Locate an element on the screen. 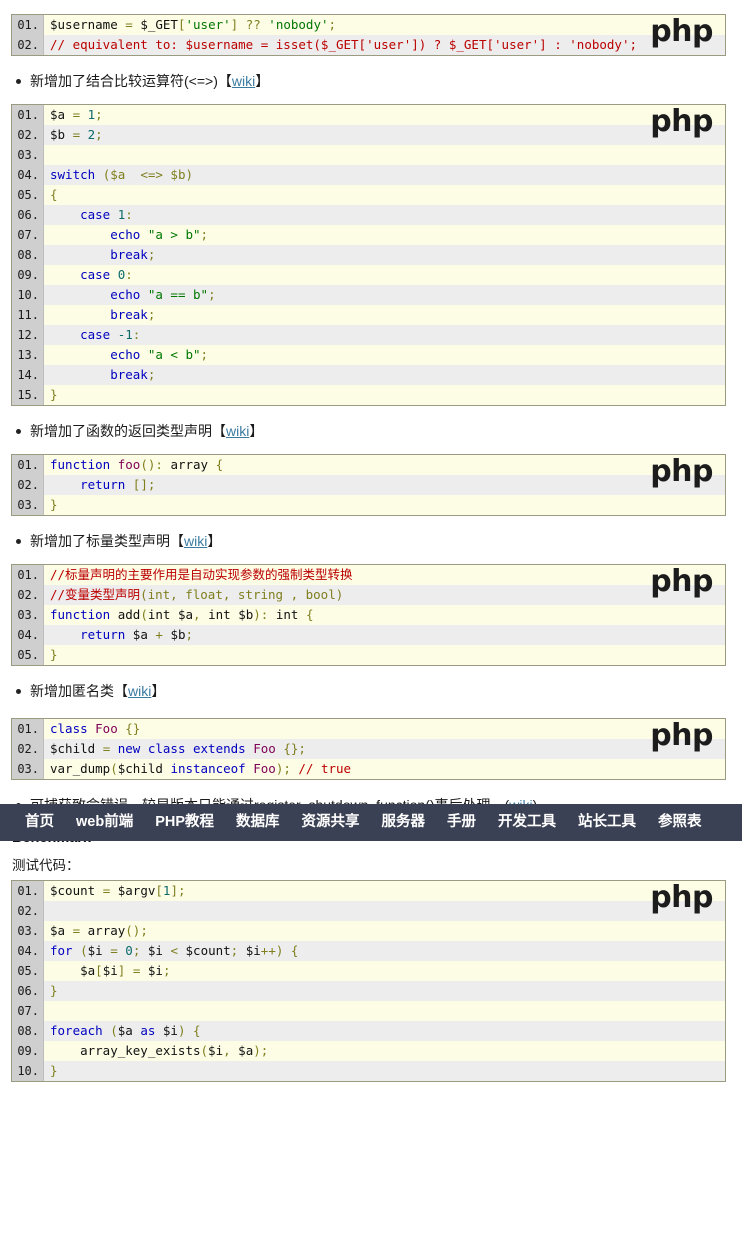  code-token: echo is located at coordinates (99, 234).